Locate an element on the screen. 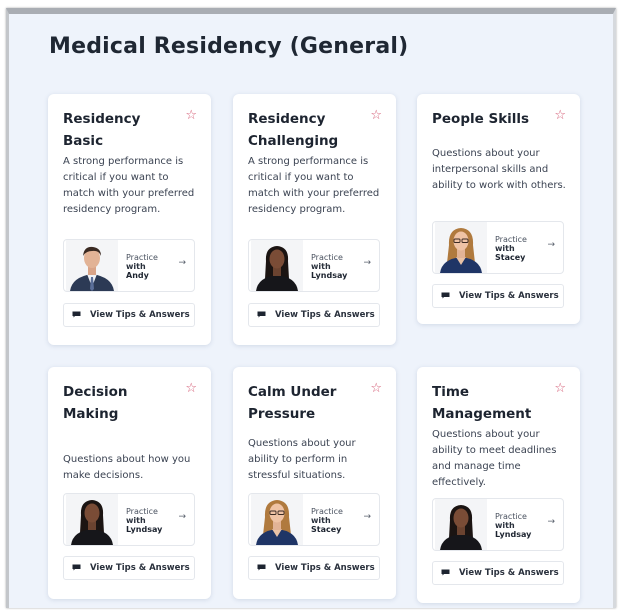  card-title: Decision Making is located at coordinates (95, 403).